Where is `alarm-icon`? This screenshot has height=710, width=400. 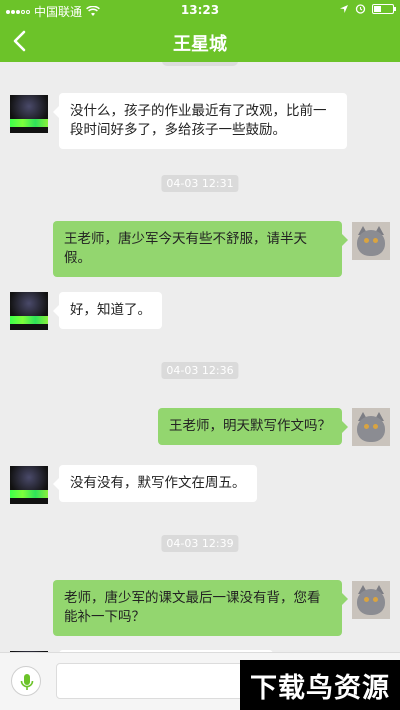
alarm-icon is located at coordinates (360, 9).